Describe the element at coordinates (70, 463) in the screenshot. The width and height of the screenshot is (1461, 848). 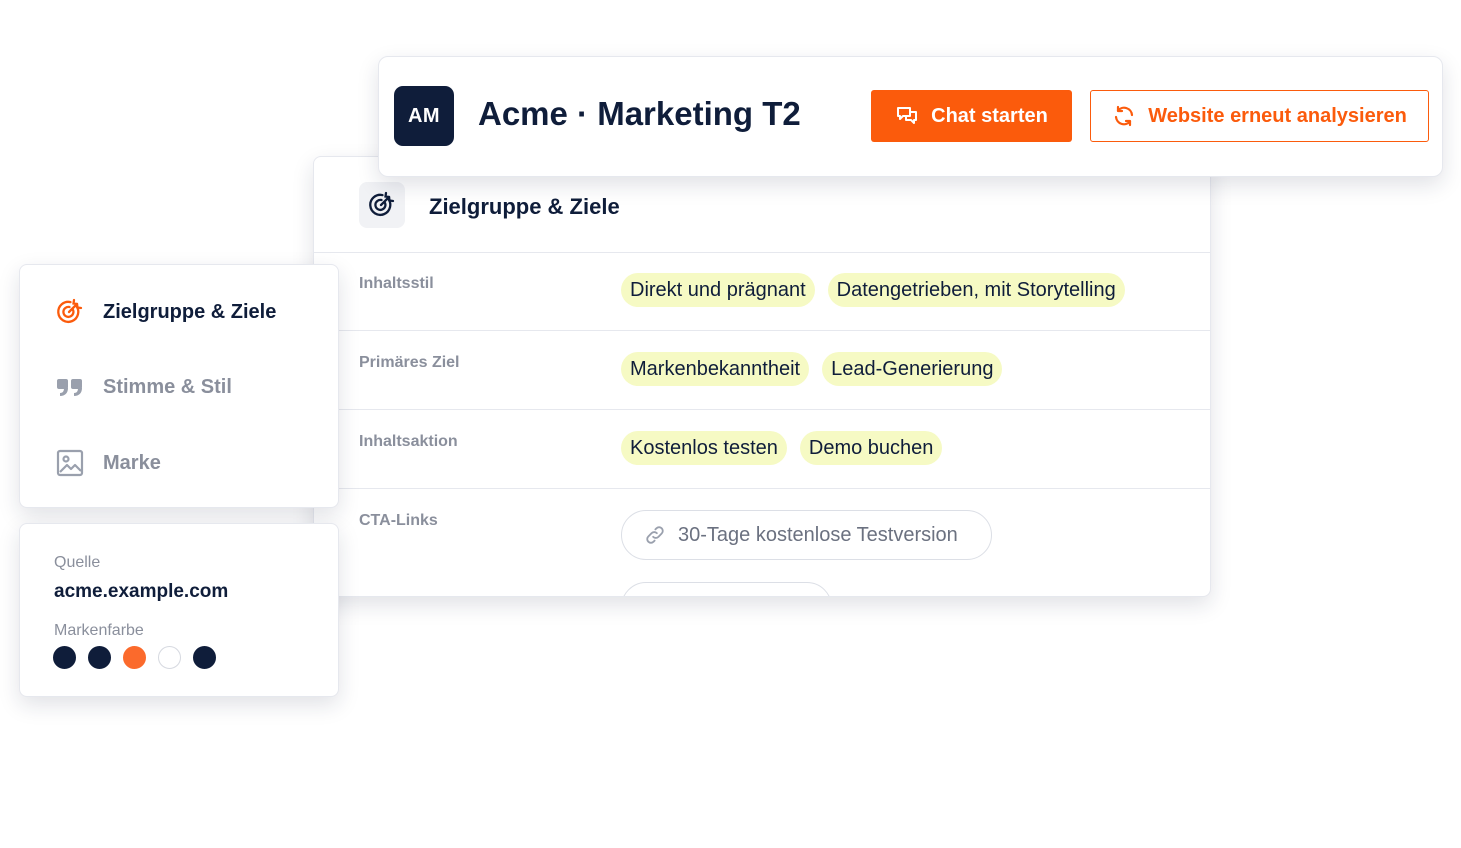
I see `image-icon` at that location.